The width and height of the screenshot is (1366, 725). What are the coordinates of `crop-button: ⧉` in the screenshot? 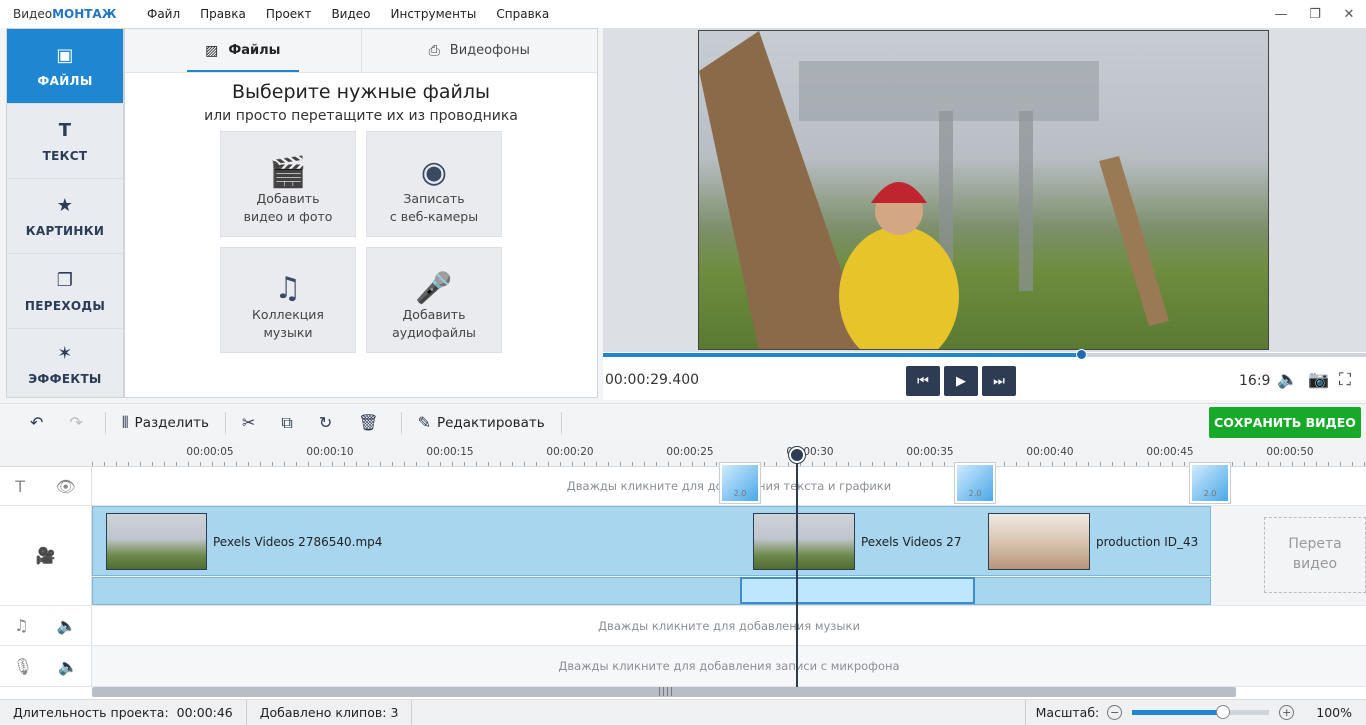 It's located at (289, 423).